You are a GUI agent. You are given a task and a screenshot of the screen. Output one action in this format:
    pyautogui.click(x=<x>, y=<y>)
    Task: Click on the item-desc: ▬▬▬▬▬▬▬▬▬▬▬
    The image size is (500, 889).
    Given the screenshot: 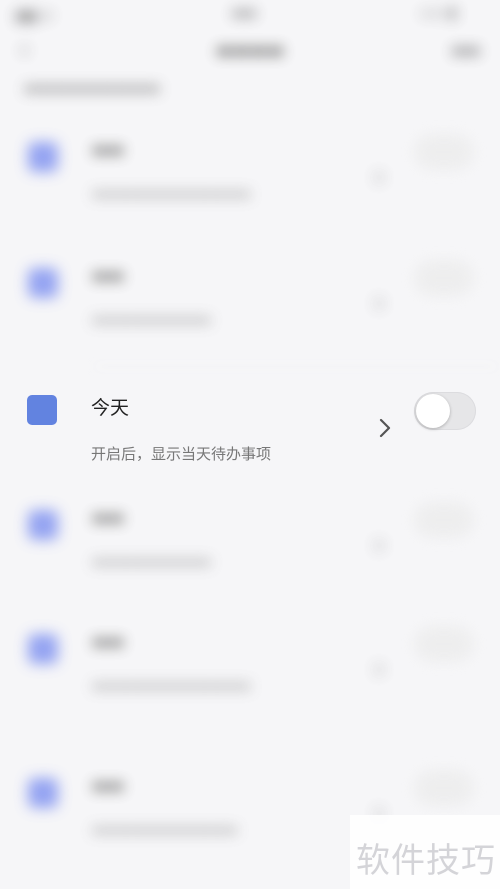 What is the action you would take?
    pyautogui.click(x=165, y=830)
    